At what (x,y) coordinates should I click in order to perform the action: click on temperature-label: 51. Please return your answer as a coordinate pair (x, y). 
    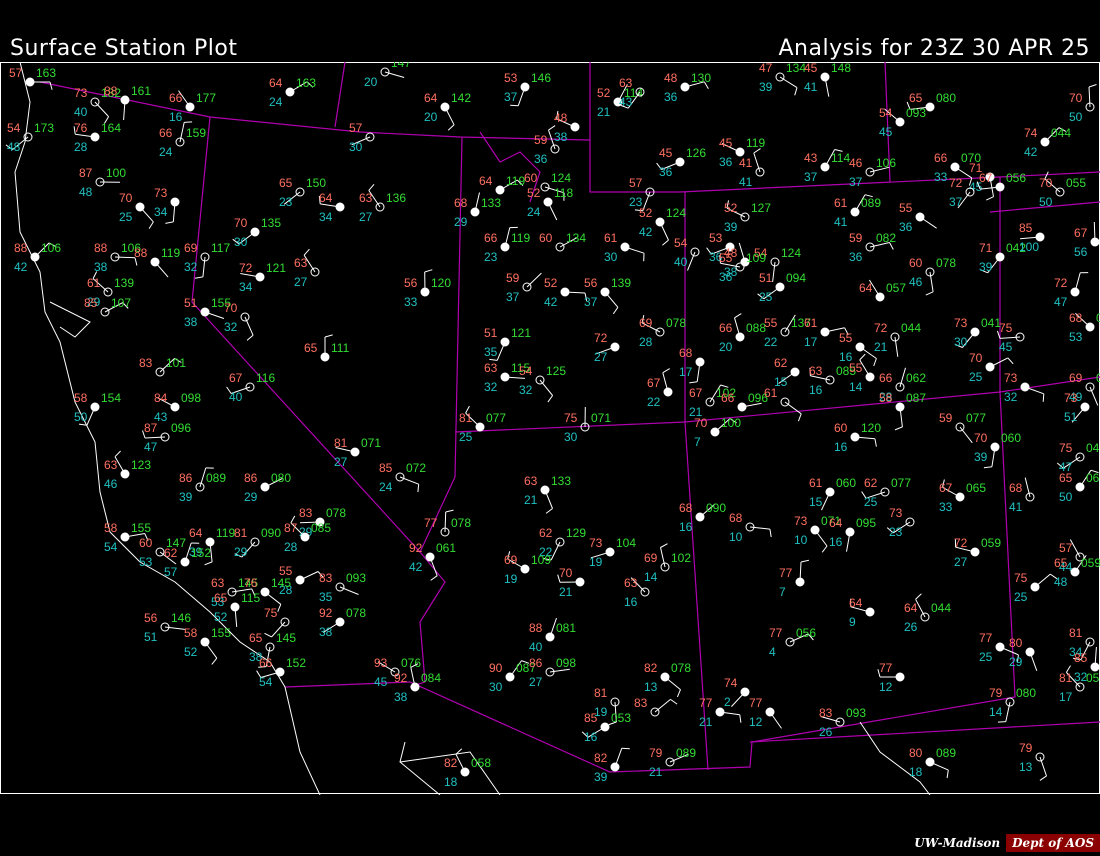
    Looking at the image, I should click on (766, 278).